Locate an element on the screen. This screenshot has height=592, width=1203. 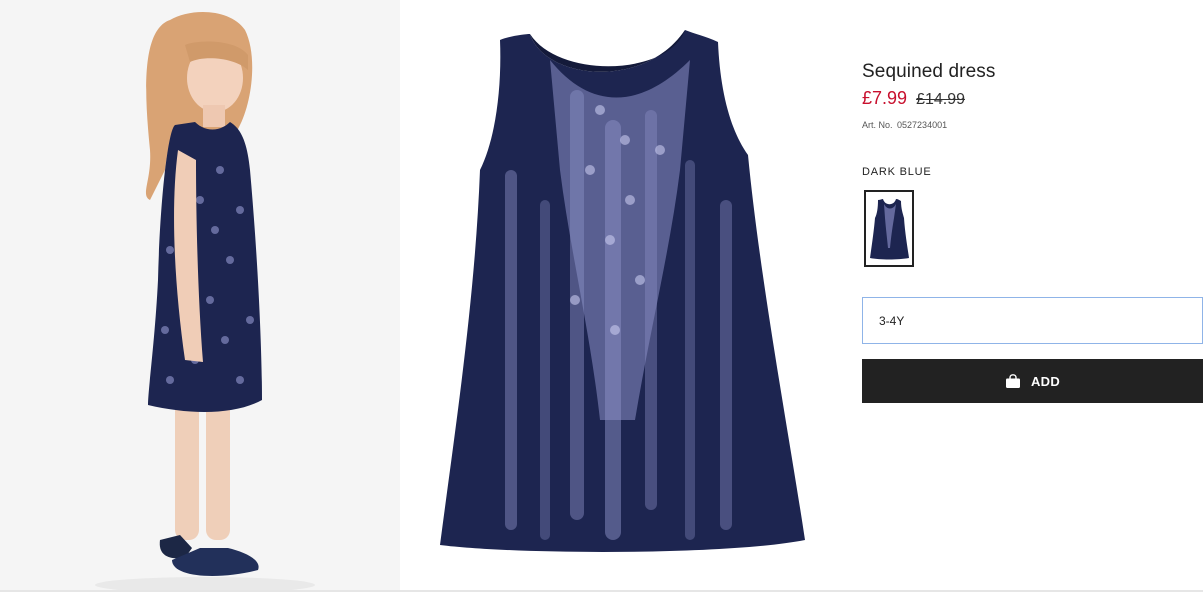
product-title: Sequined dress is located at coordinates (929, 71).